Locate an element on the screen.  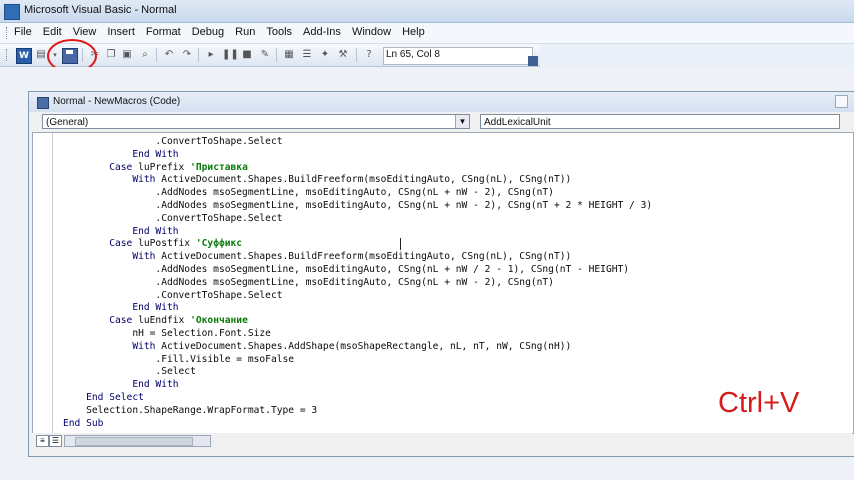
code-line: End Select is located at coordinates (103, 397).